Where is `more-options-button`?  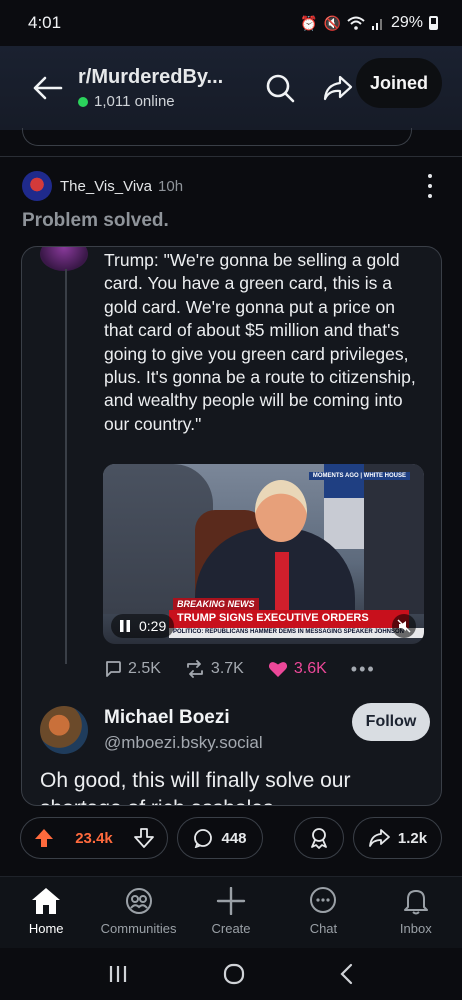
more-options-button is located at coordinates (430, 186).